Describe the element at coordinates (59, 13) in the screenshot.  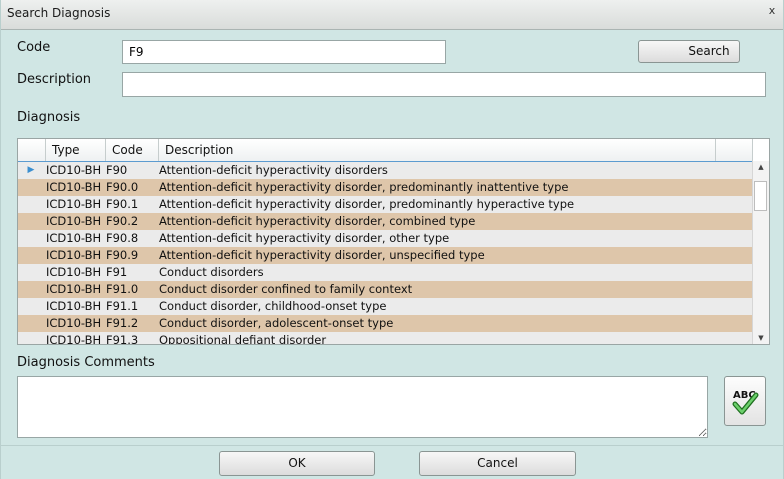
I see `dialog-title: Search Diagnosis` at that location.